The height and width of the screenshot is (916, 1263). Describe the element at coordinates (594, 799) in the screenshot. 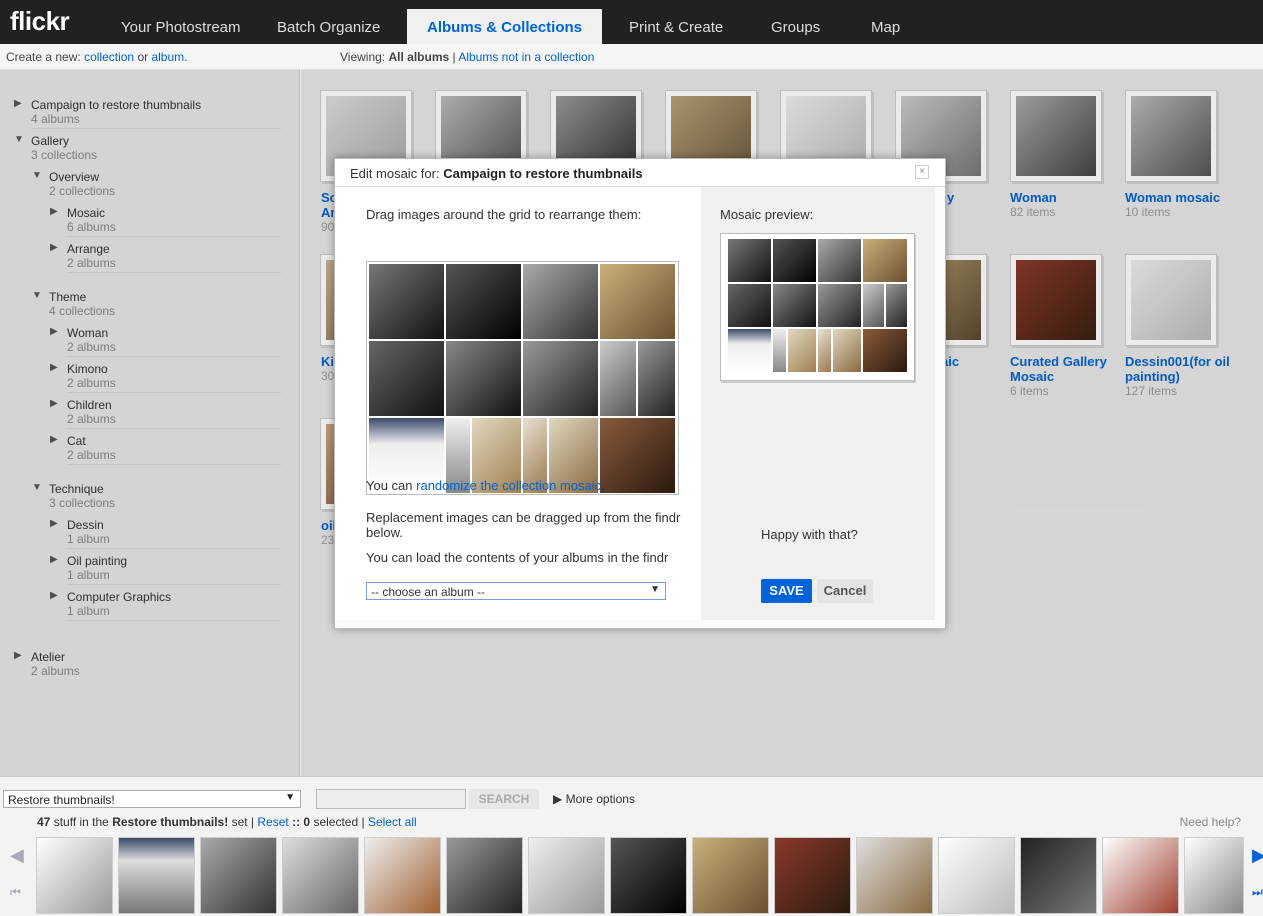

I see `more-options-toggle: ▶ More options` at that location.